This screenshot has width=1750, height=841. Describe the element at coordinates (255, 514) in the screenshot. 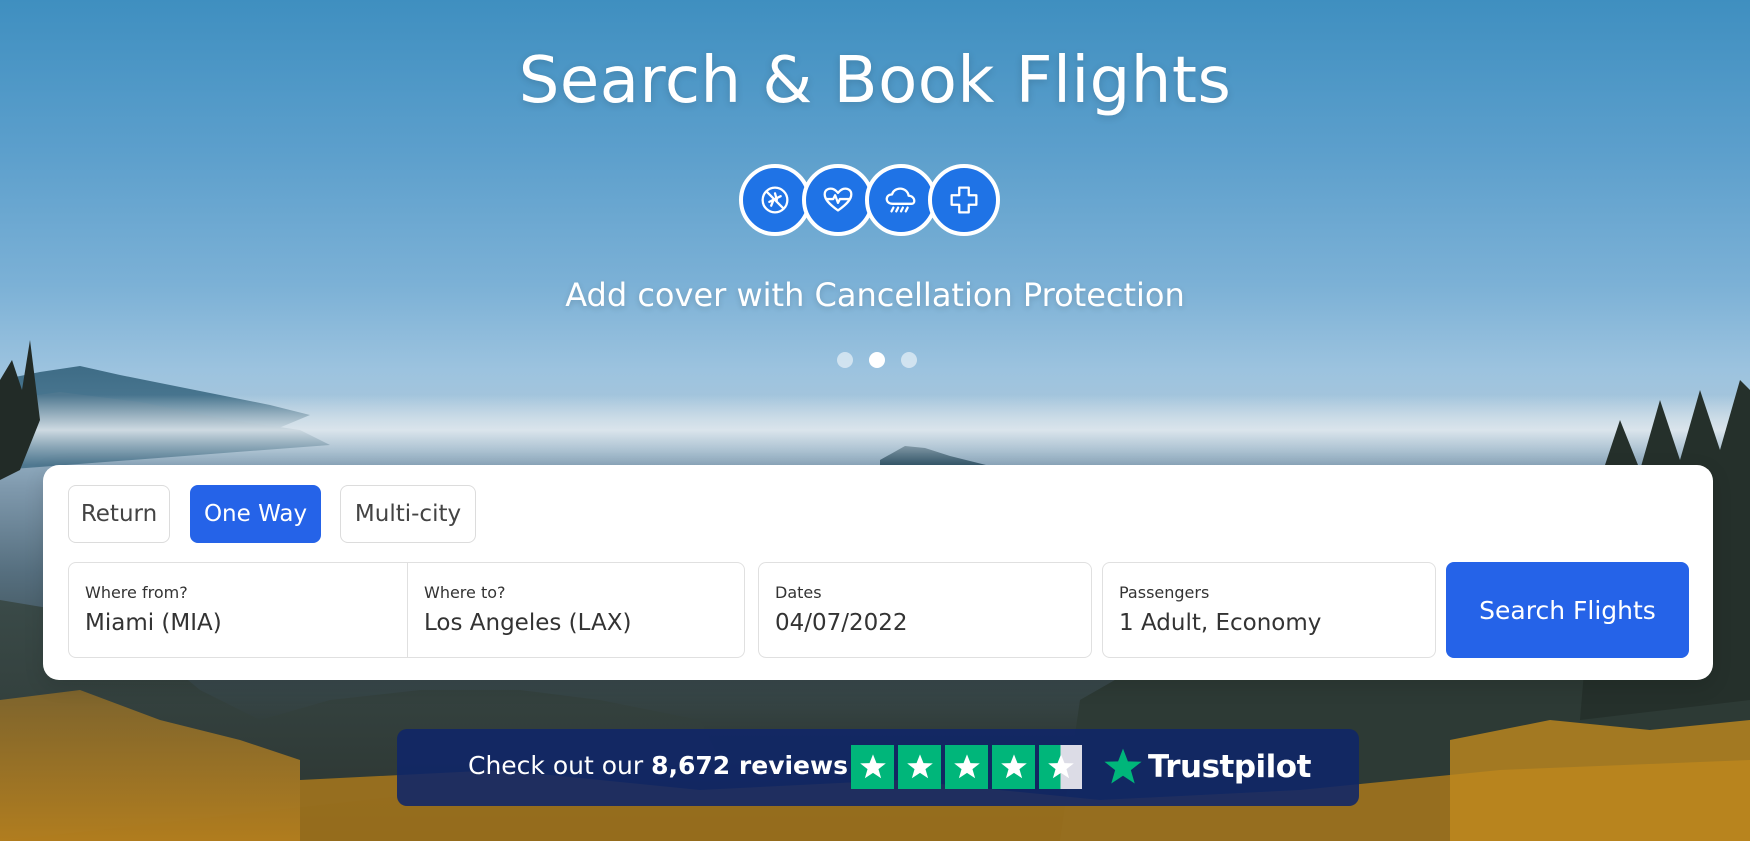

I see `trip-type-one-way: One Way` at that location.